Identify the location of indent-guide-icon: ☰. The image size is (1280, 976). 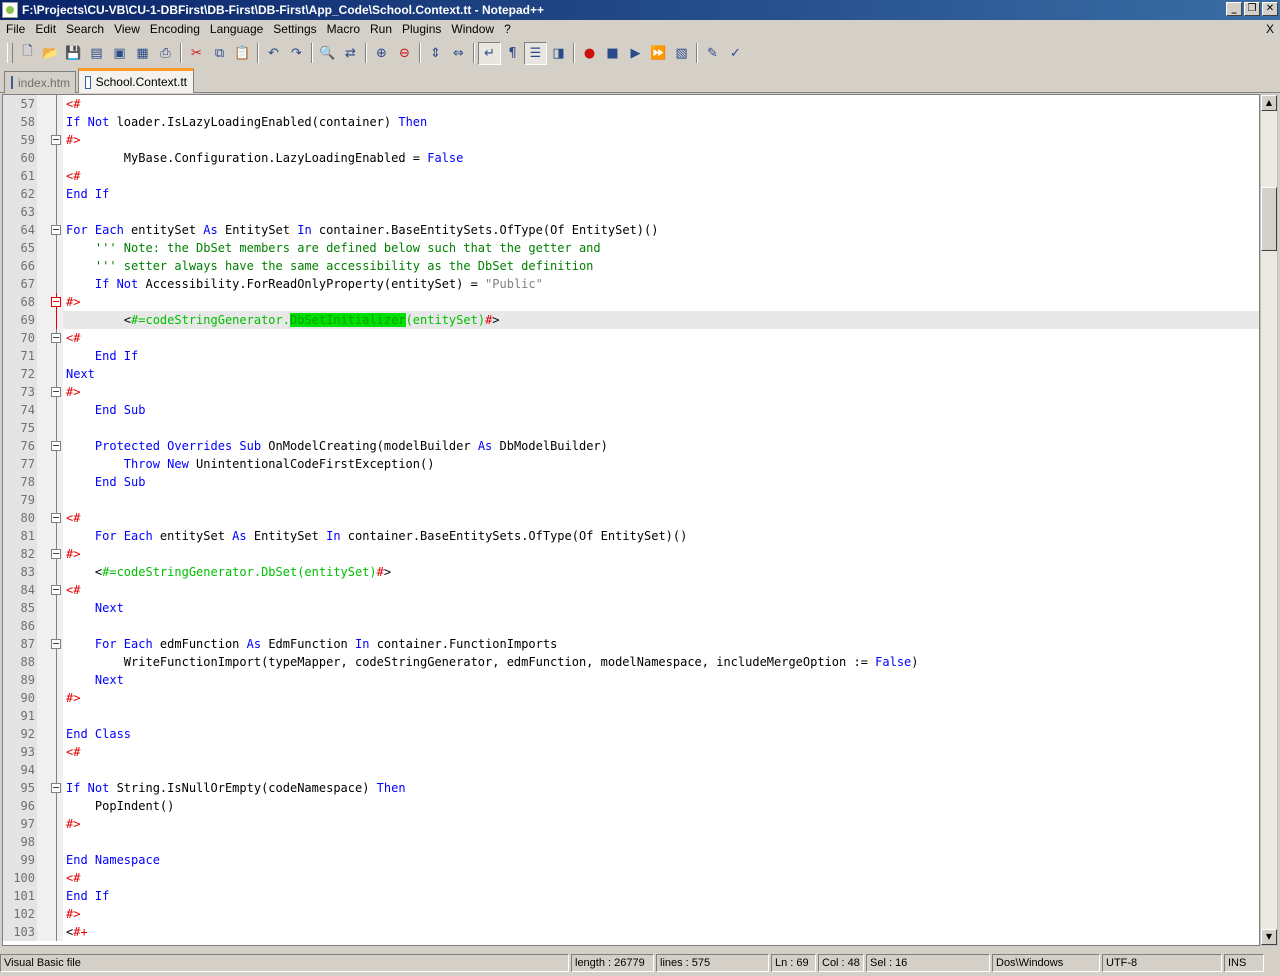
(535, 53).